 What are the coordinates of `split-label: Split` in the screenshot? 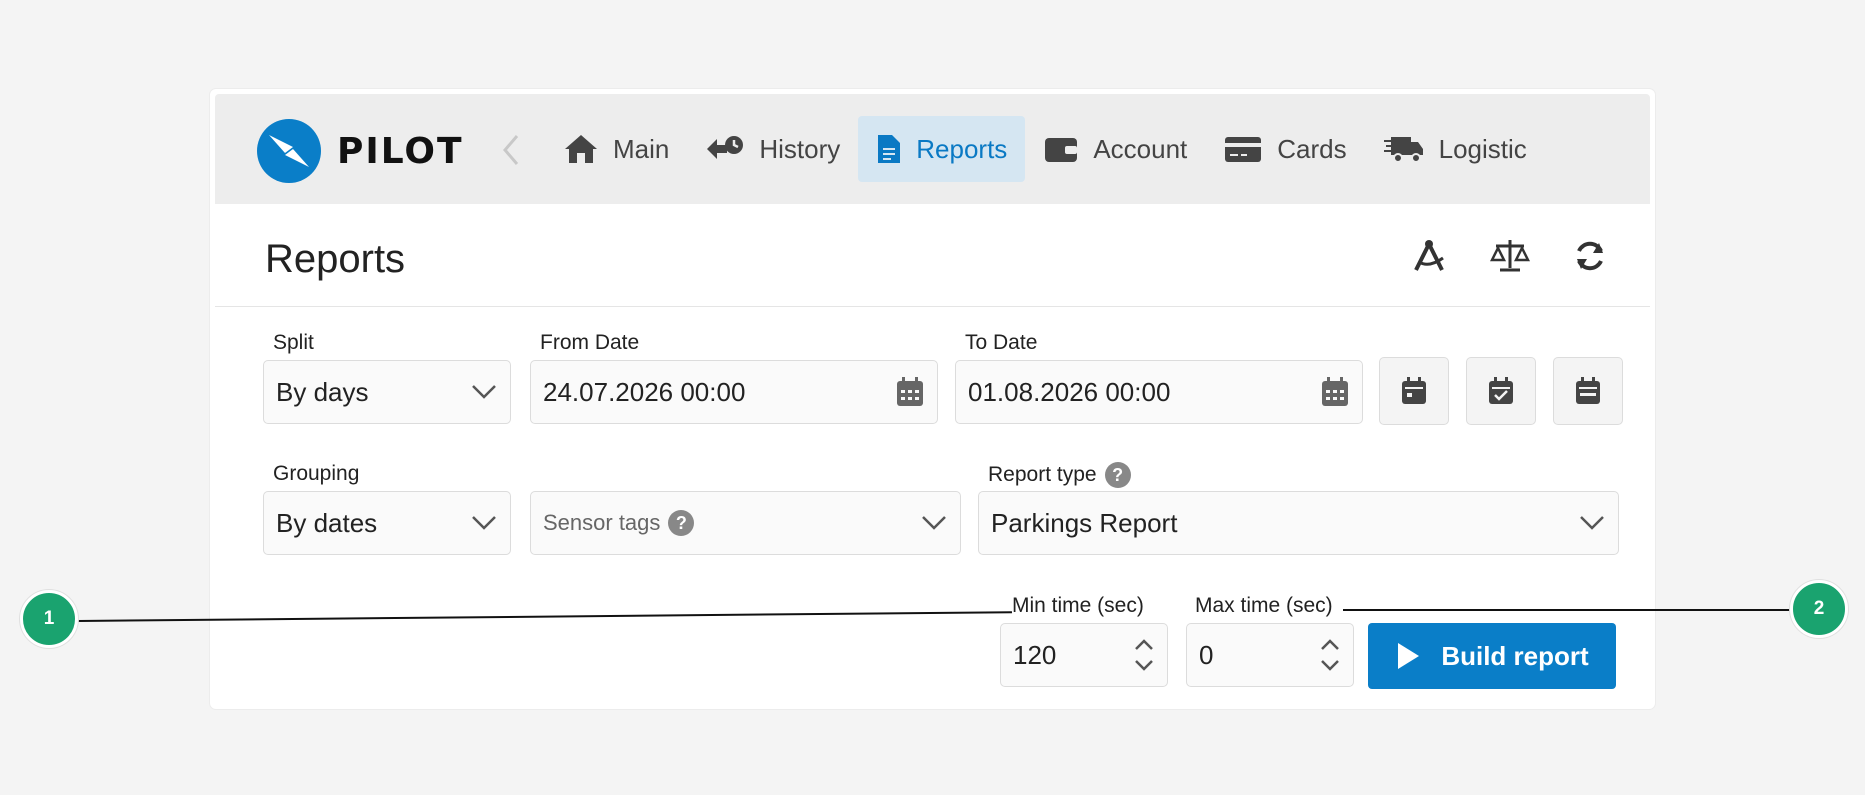 It's located at (293, 342).